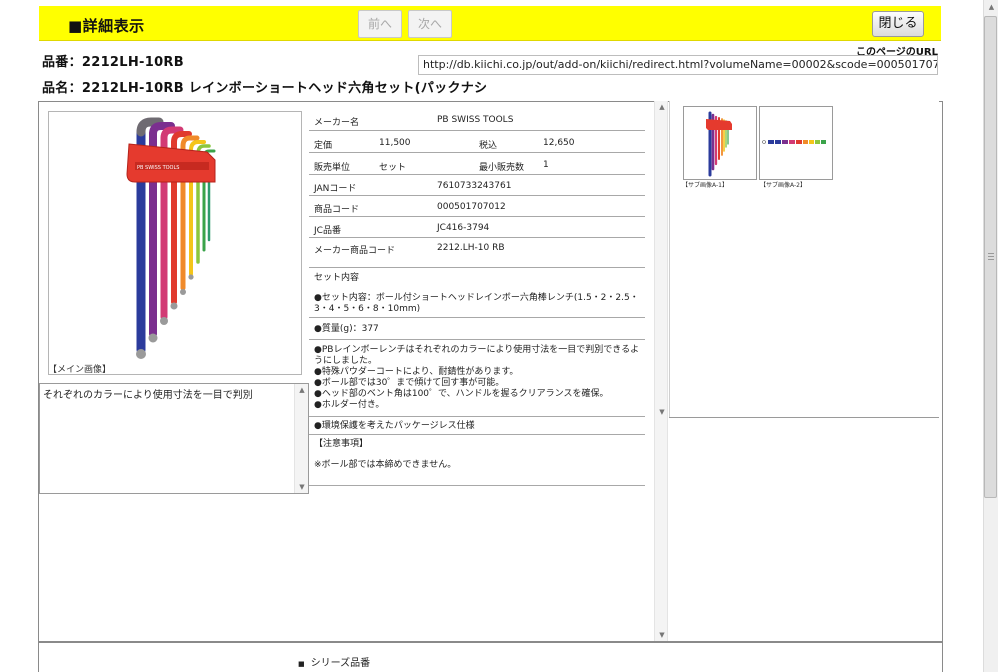 This screenshot has width=998, height=672. I want to click on spec-label: JC品番, so click(327, 231).